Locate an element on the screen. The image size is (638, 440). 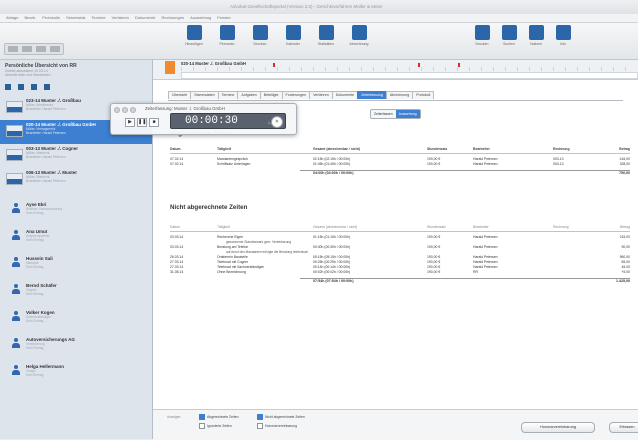
case-icon is located at coordinates (8, 87).